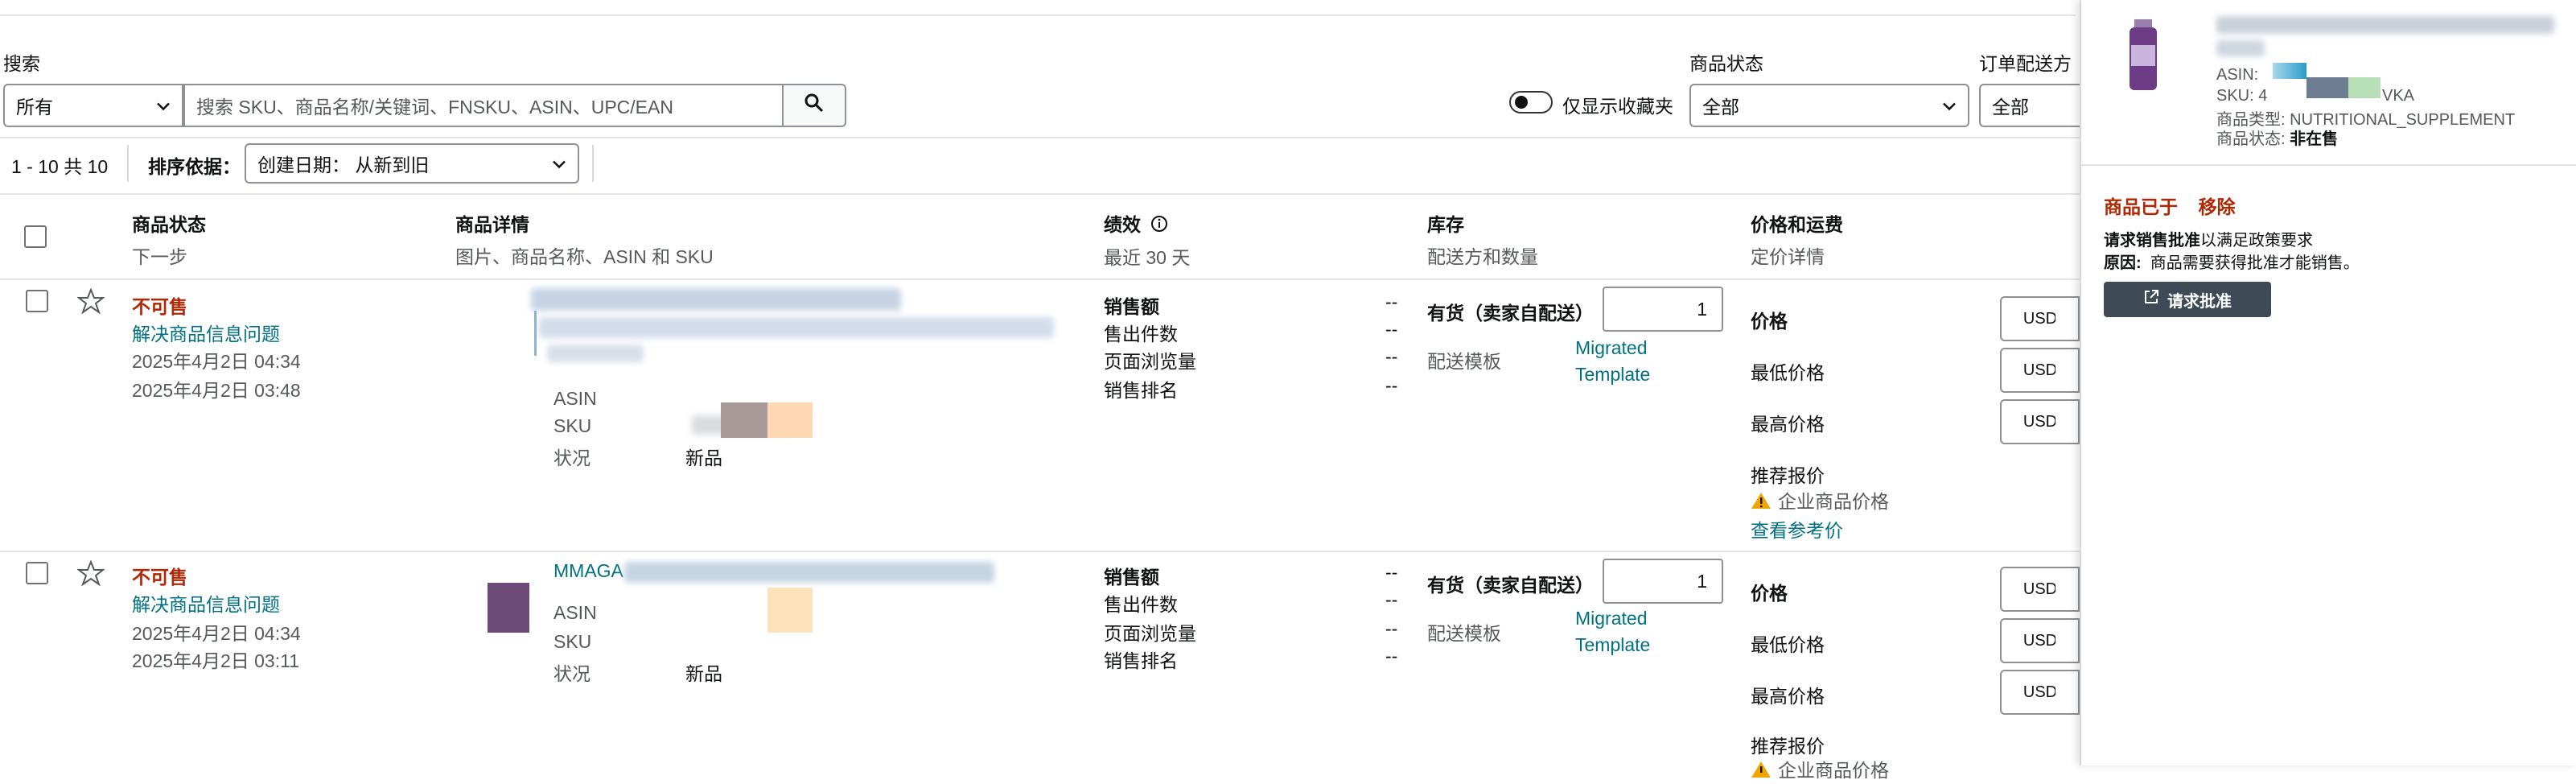 This screenshot has height=784, width=2576. Describe the element at coordinates (814, 105) in the screenshot. I see `search-button` at that location.